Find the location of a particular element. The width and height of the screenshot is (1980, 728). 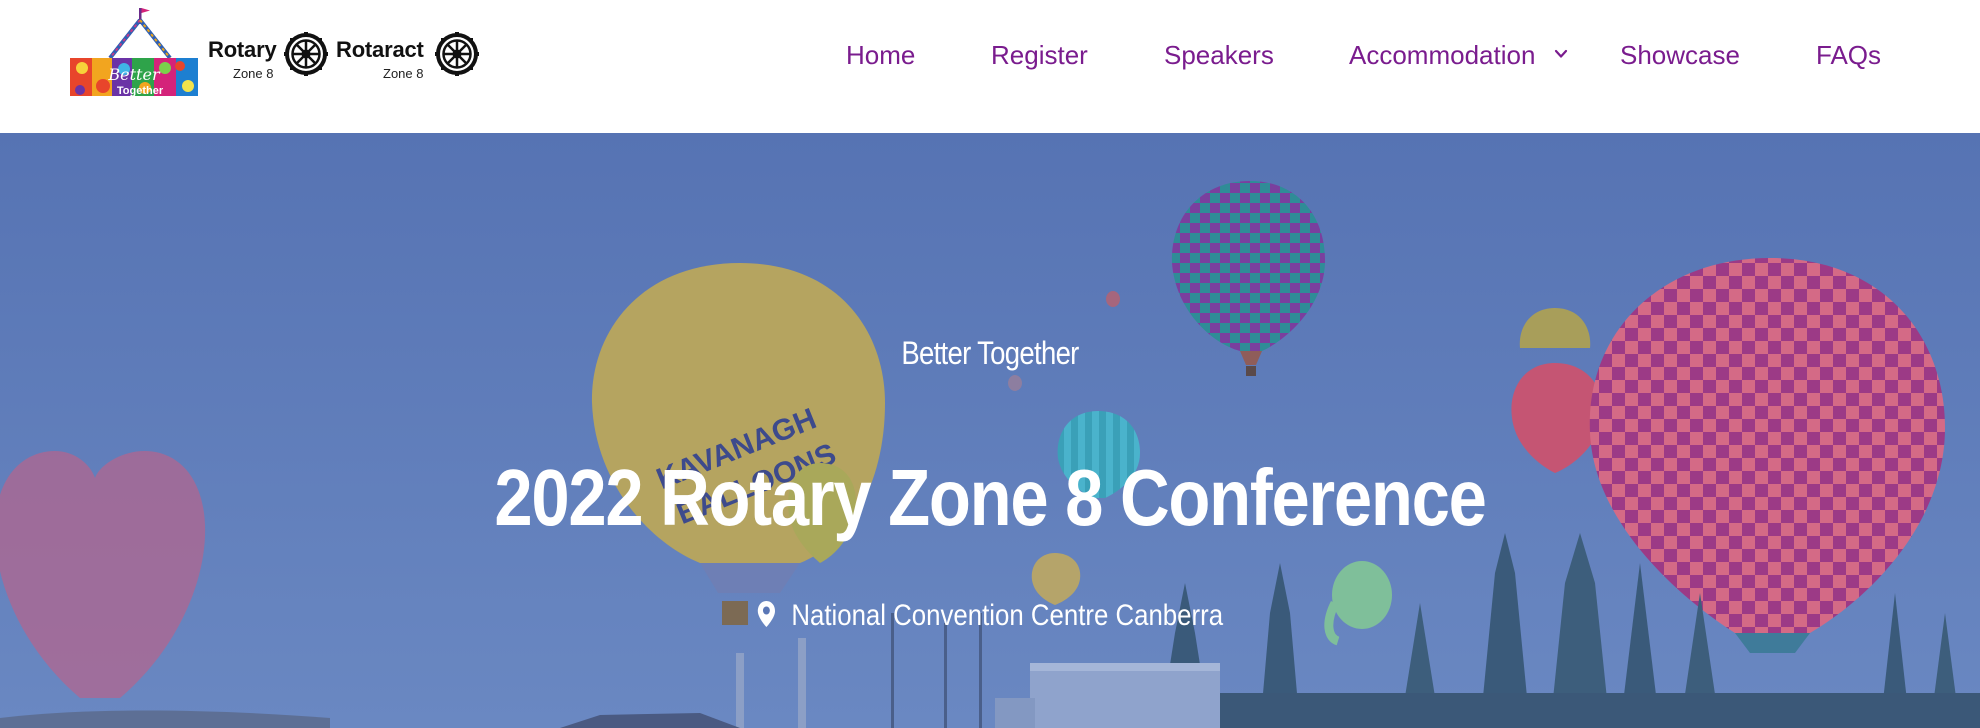

nav-item-faqs: FAQs is located at coordinates (1848, 55).